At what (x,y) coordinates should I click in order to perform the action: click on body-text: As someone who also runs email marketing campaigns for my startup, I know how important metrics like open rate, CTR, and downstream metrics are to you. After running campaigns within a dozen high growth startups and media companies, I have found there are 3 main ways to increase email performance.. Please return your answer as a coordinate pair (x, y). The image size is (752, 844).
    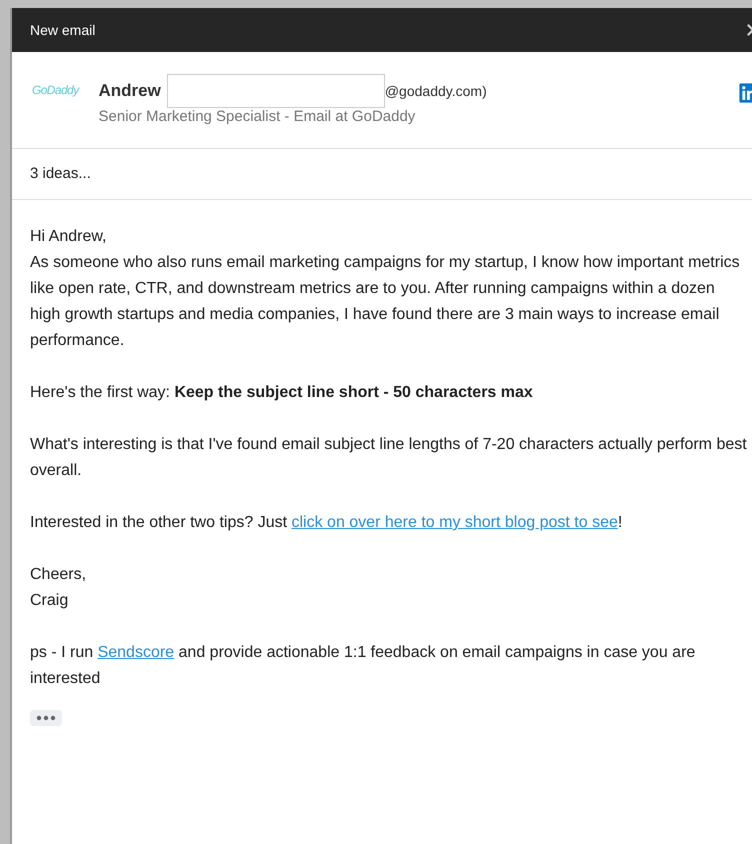
    Looking at the image, I should click on (385, 302).